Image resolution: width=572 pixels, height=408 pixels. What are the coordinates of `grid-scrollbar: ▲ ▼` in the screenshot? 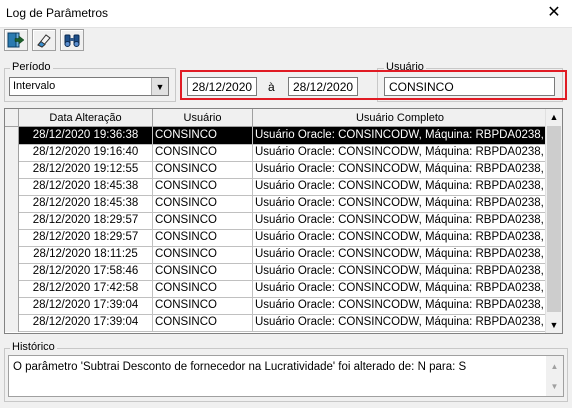 It's located at (553, 221).